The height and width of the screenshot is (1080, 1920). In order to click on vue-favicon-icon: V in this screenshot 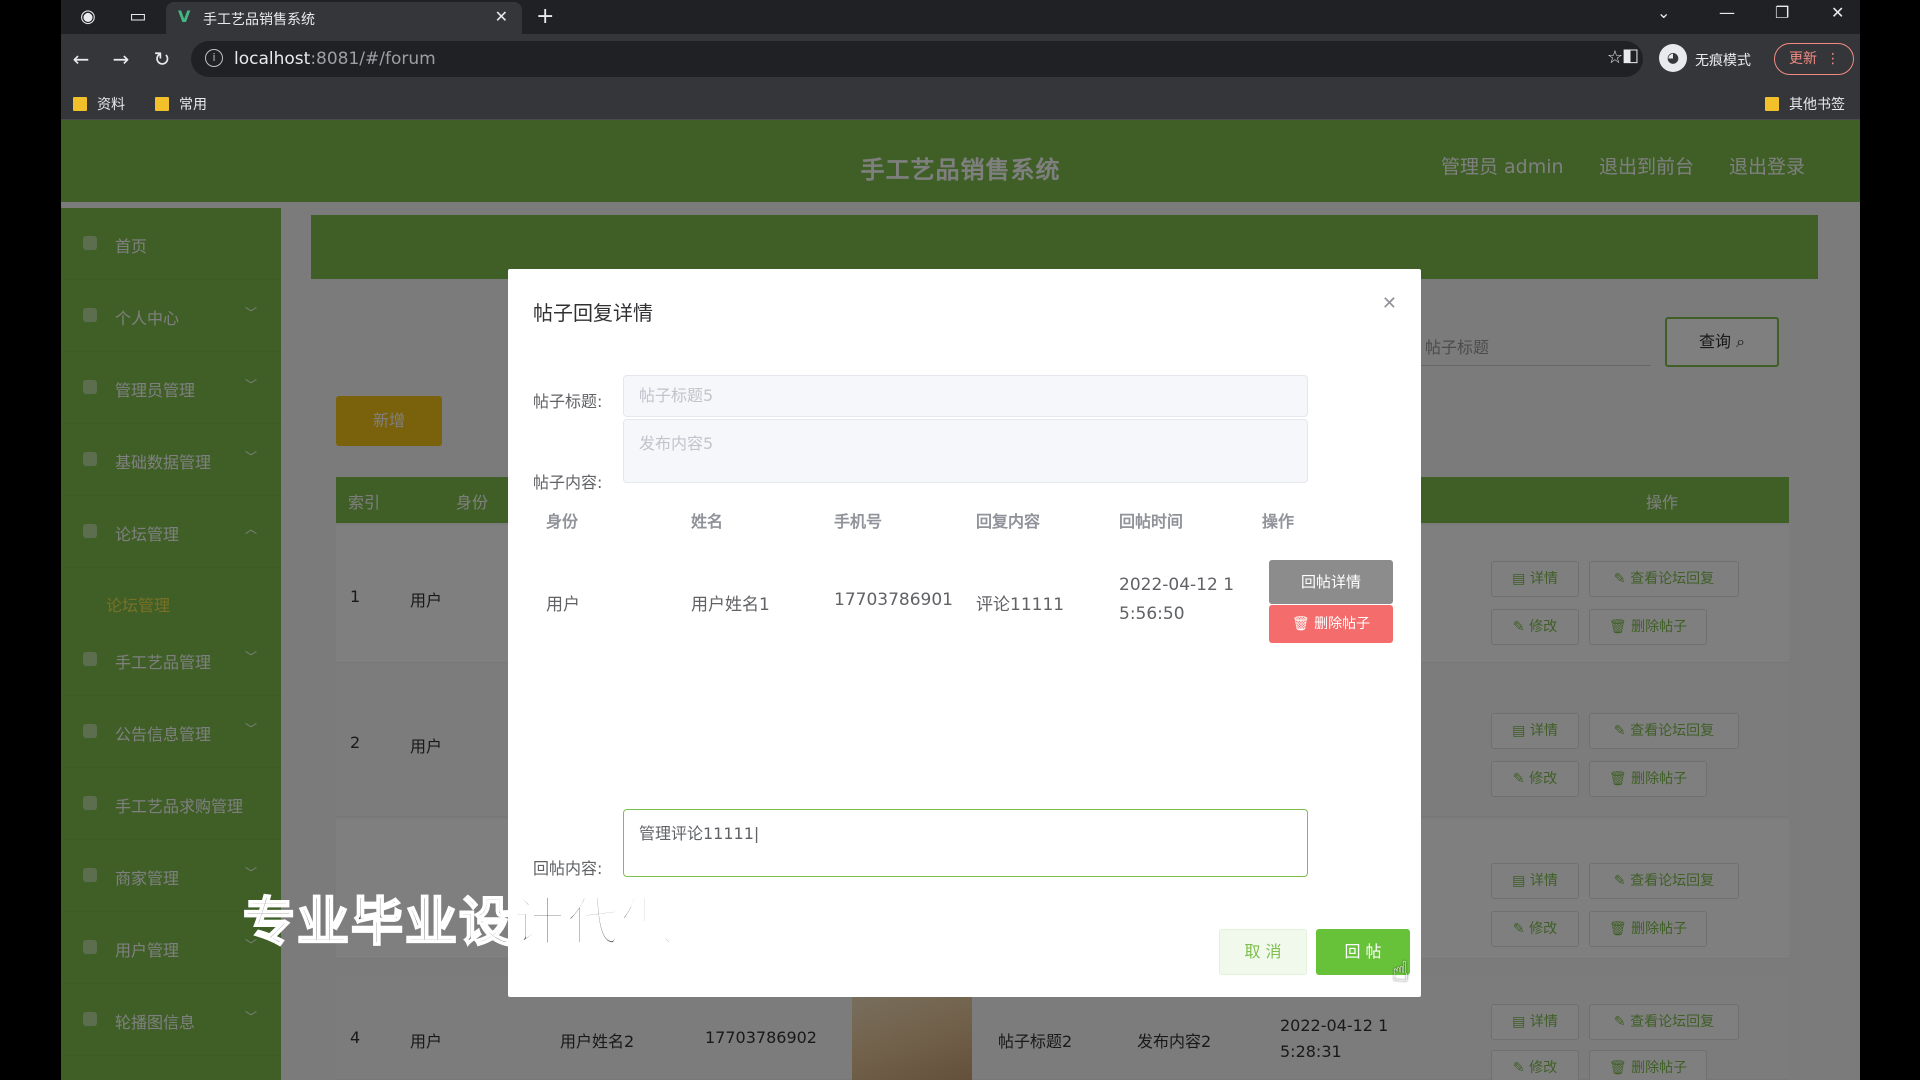, I will do `click(184, 16)`.